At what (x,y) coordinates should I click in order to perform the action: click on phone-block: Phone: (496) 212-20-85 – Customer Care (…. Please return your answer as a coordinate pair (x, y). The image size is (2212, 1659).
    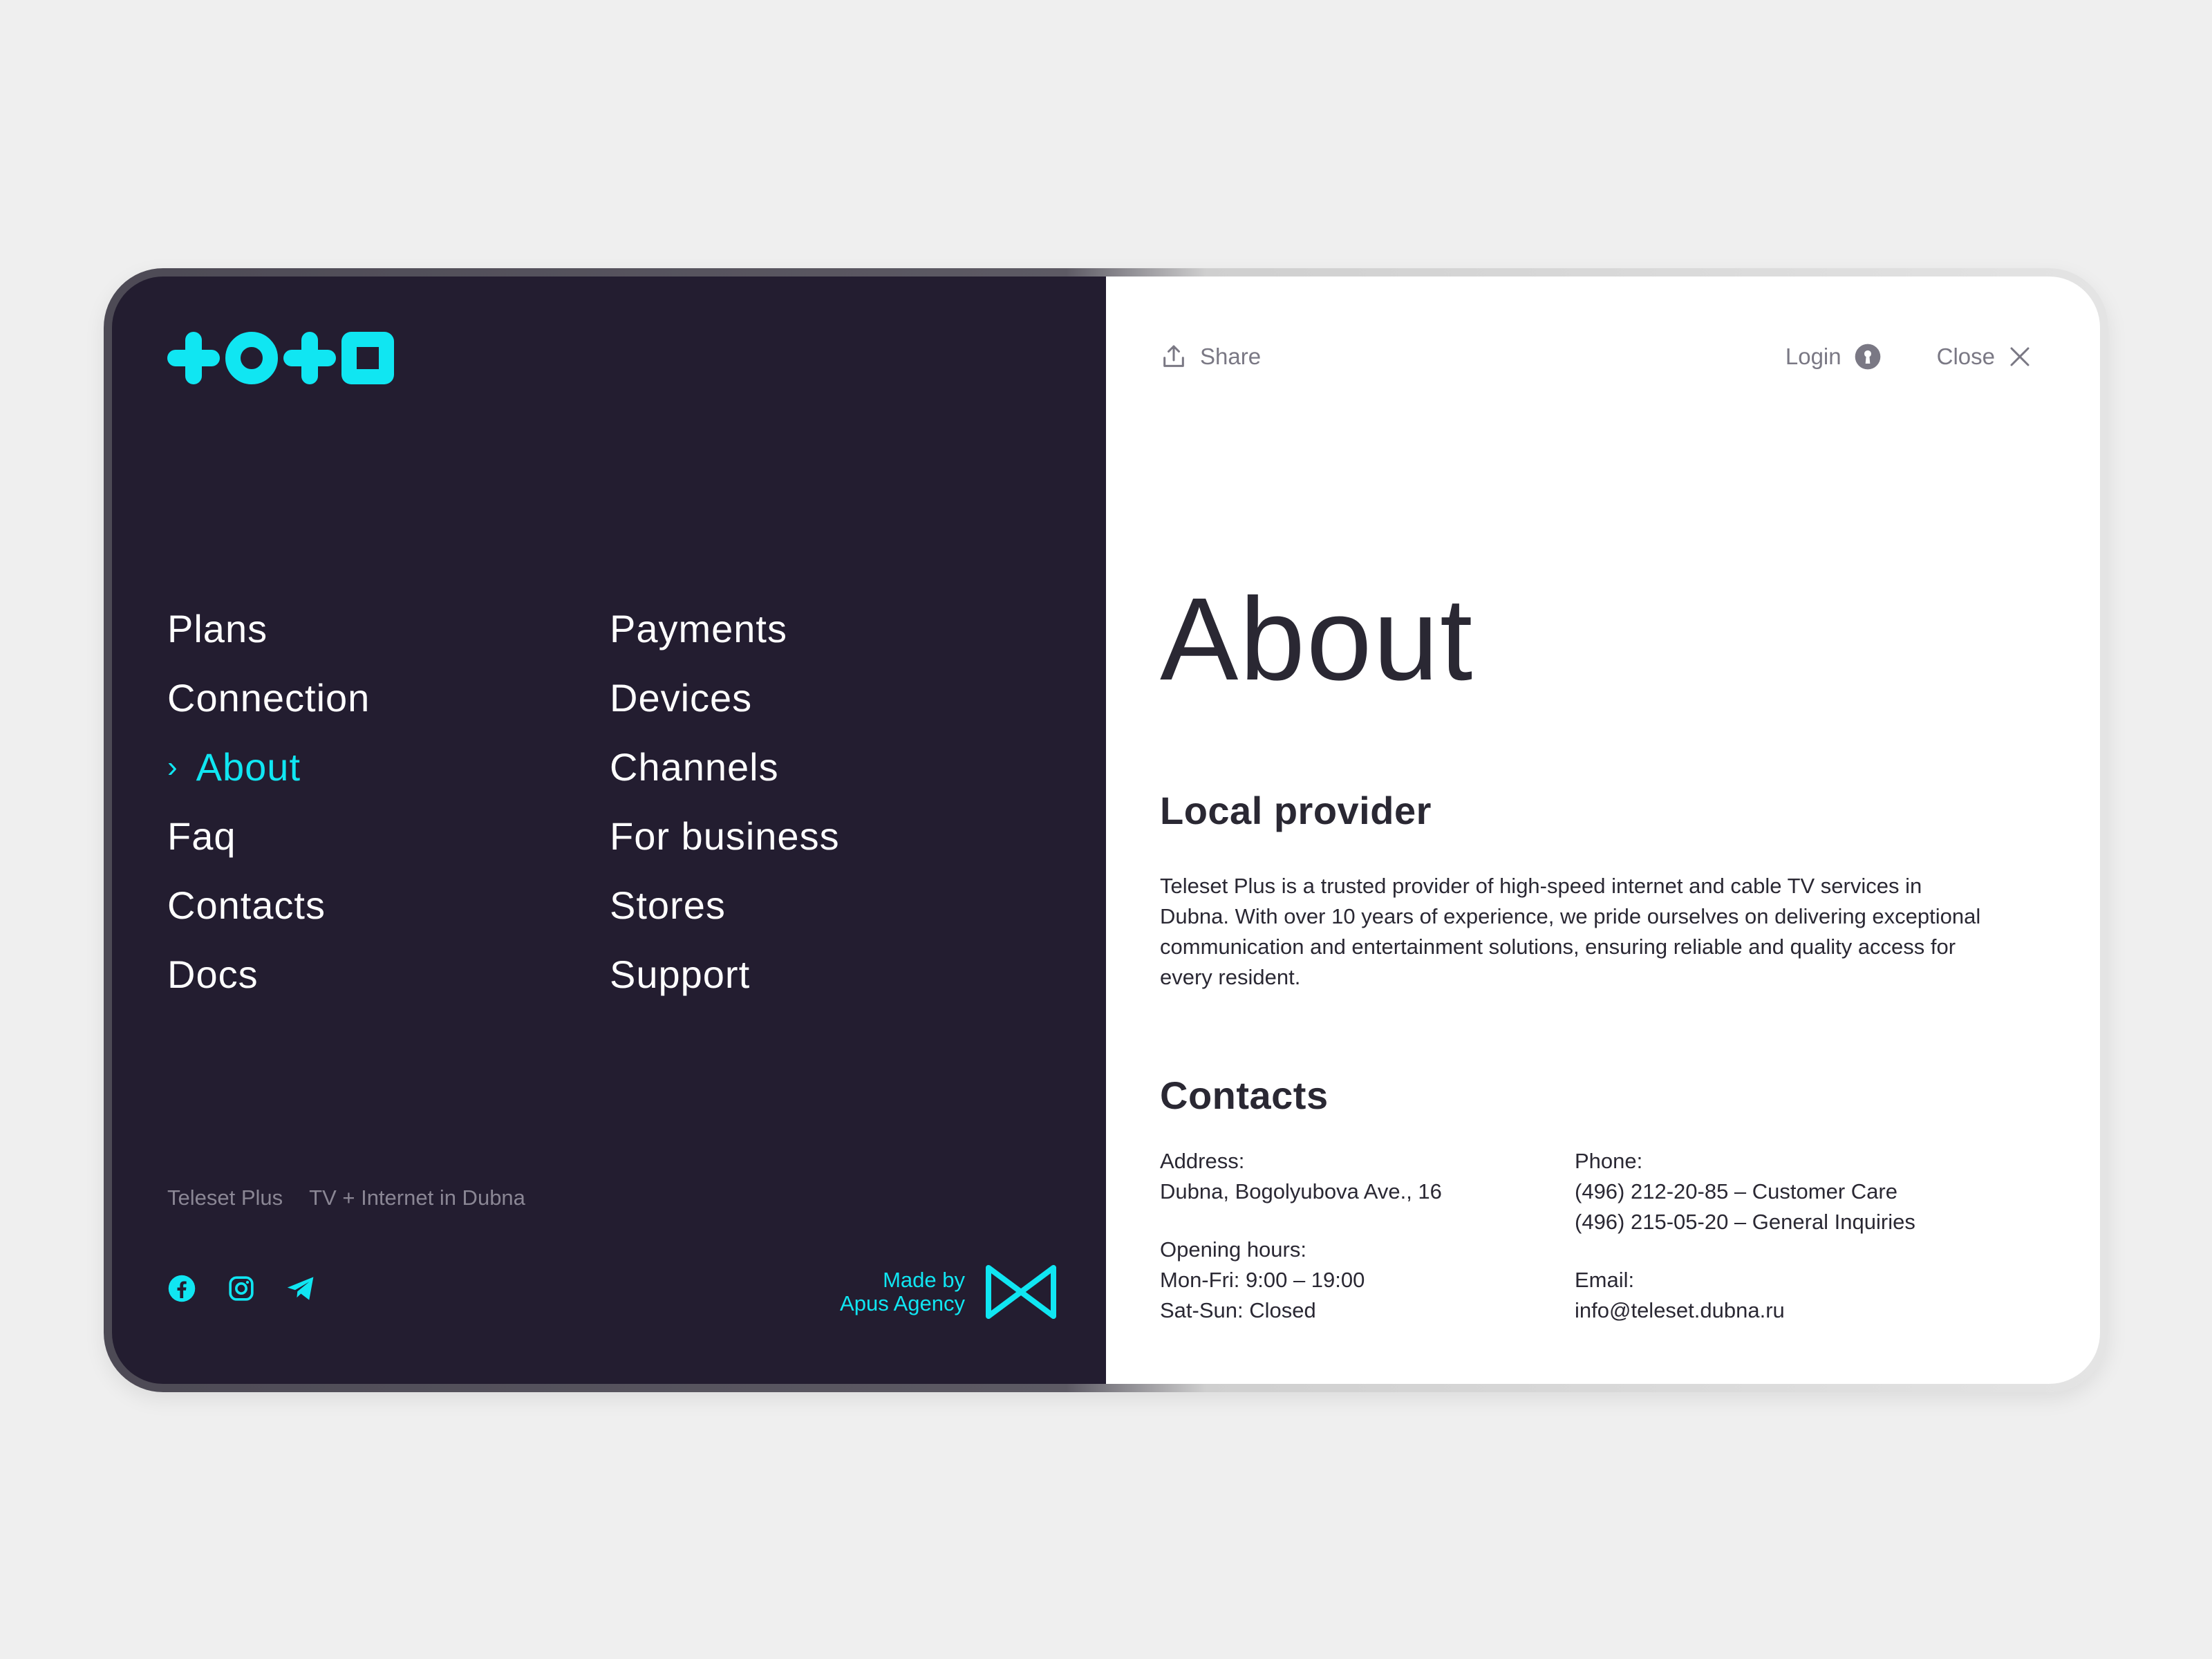
    Looking at the image, I should click on (1745, 1192).